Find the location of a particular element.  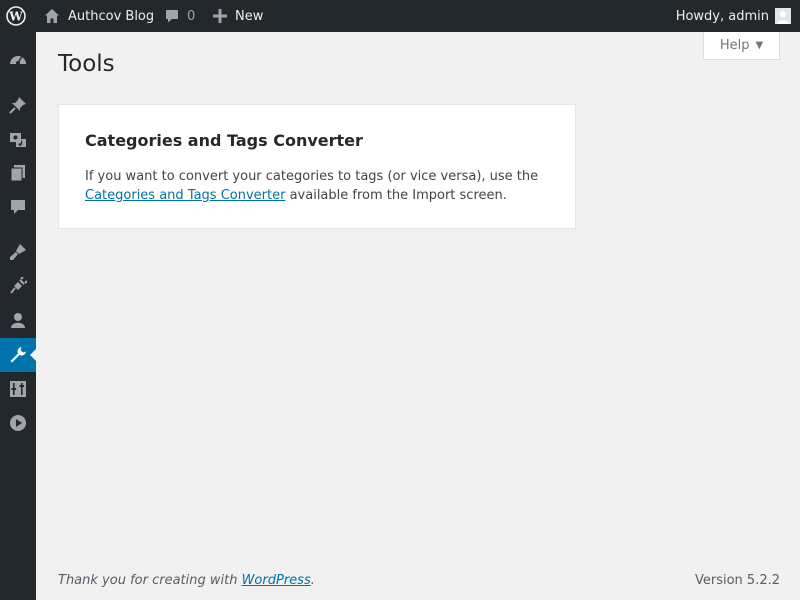

media-icon is located at coordinates (18, 139).